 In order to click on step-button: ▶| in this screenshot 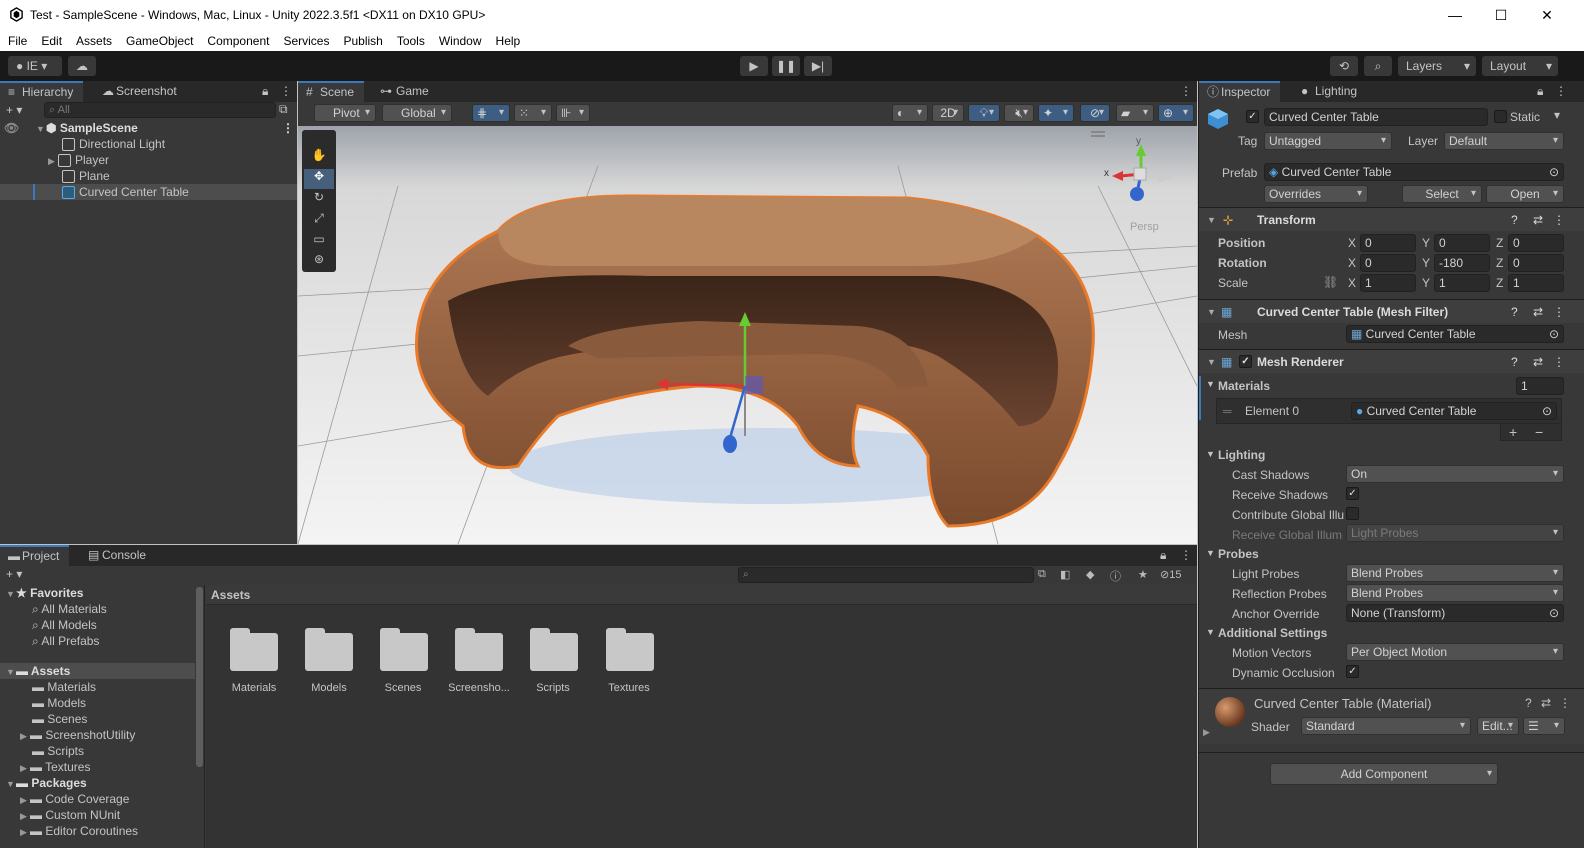, I will do `click(818, 66)`.